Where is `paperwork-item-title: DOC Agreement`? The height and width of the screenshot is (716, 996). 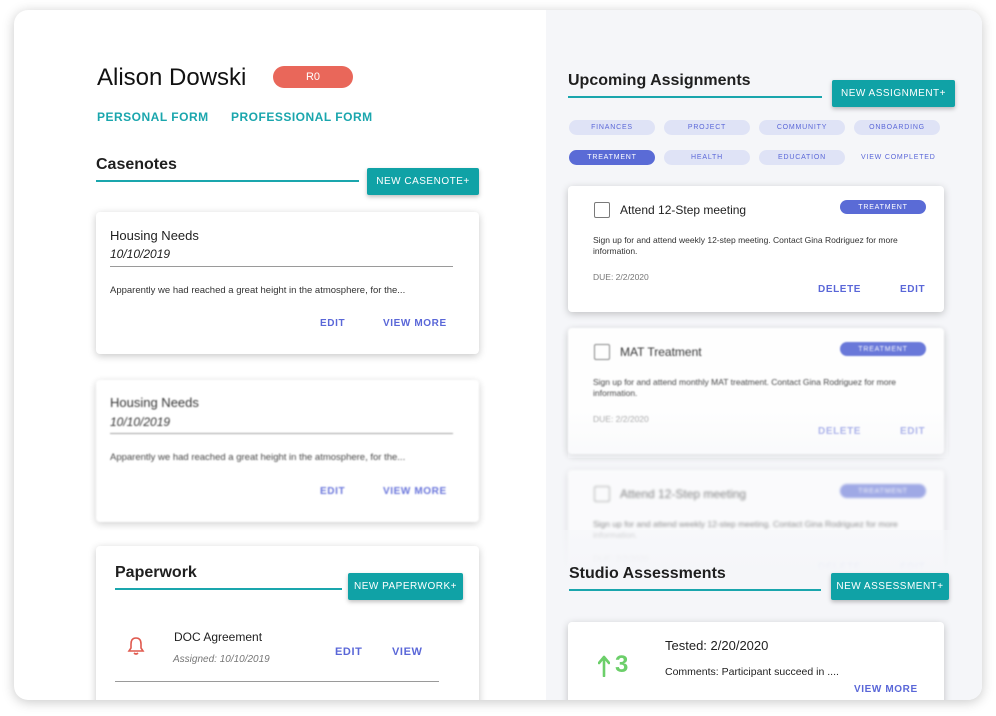 paperwork-item-title: DOC Agreement is located at coordinates (218, 637).